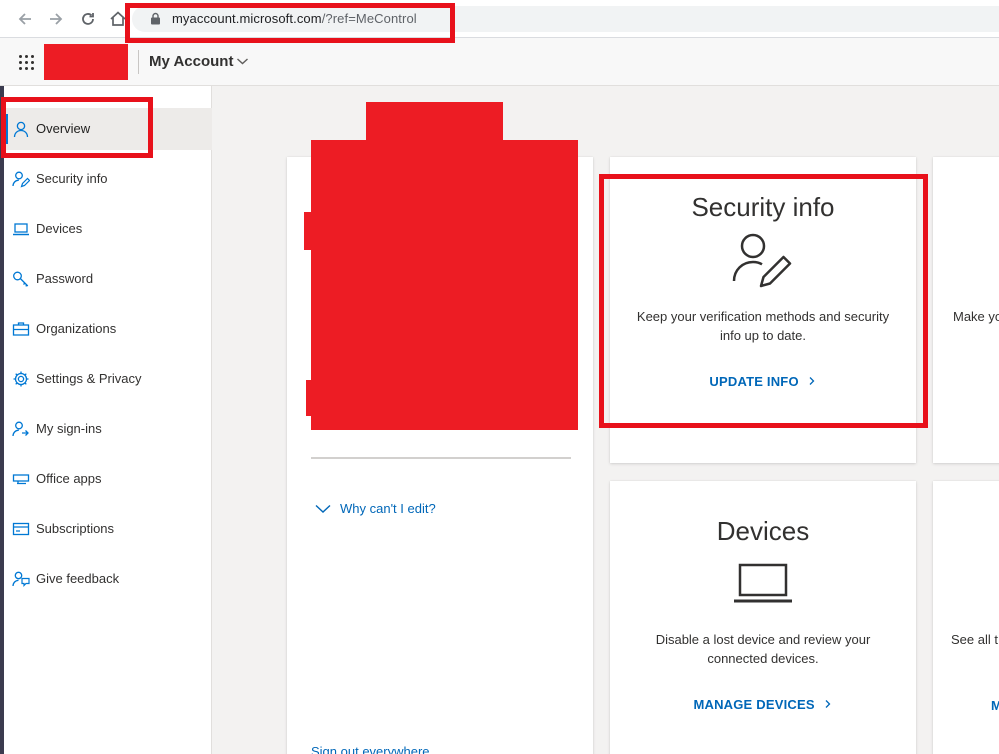  I want to click on partial-card-top: Make yo, so click(966, 310).